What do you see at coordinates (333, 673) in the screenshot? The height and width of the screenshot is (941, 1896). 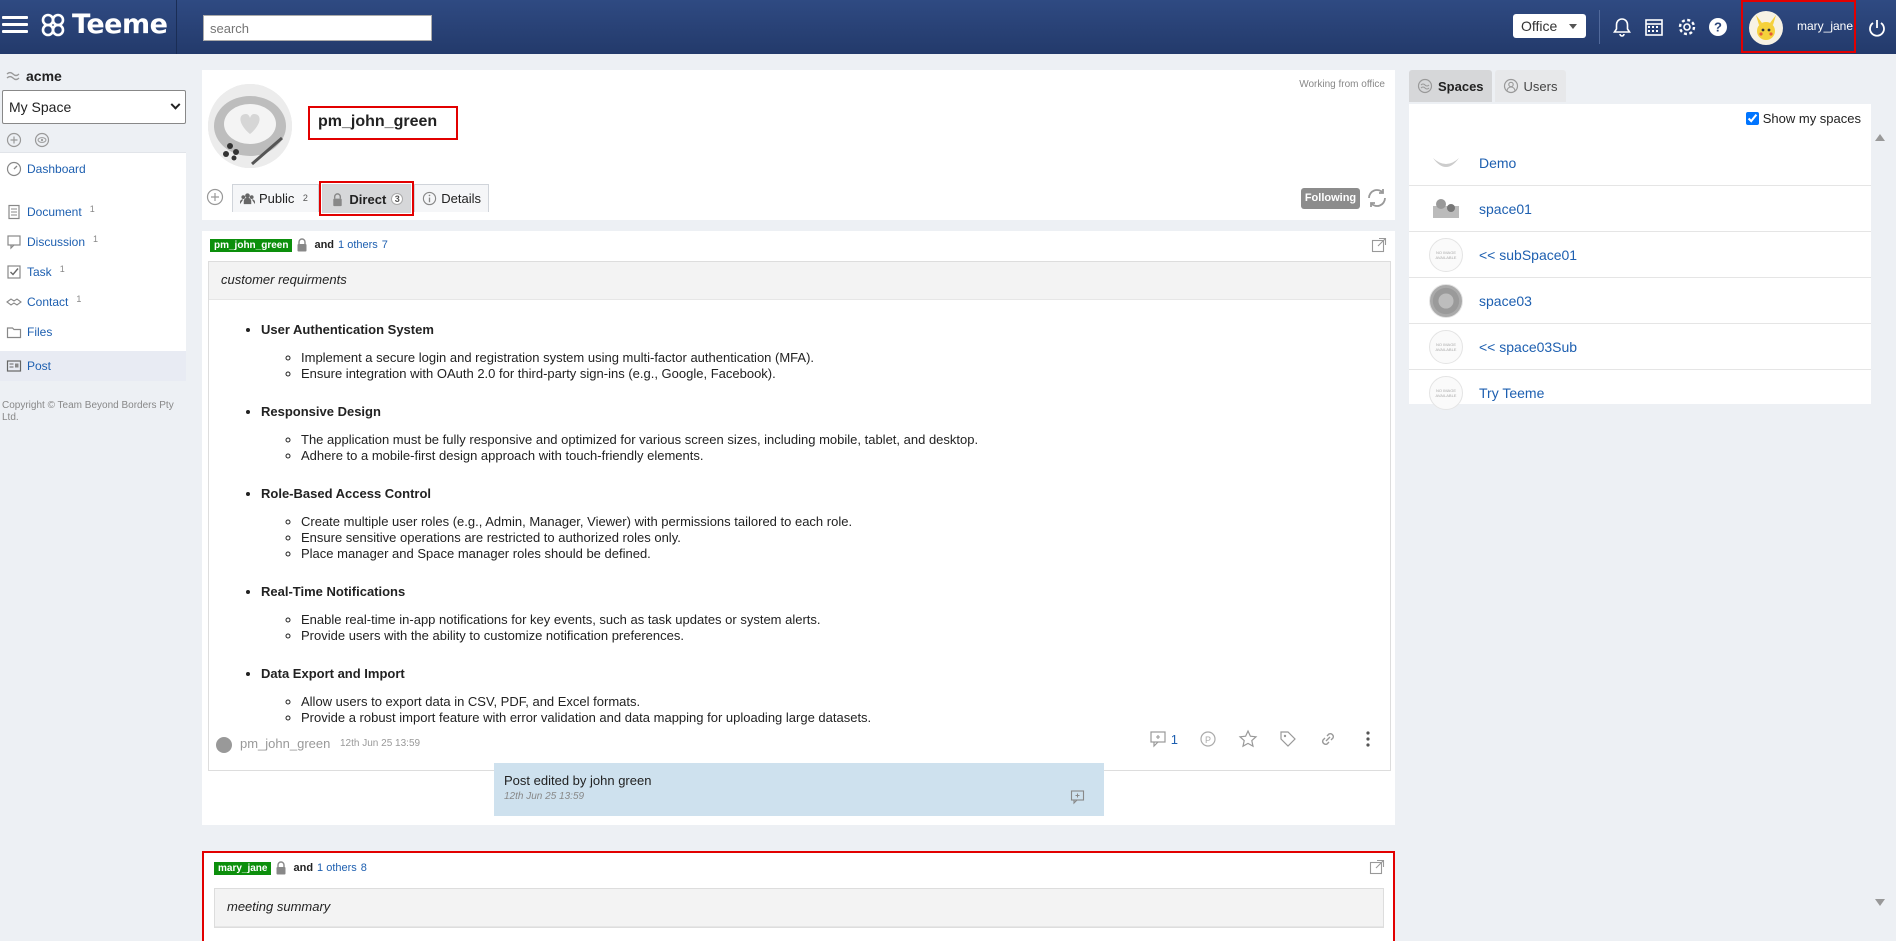 I see `section-title: Data Export and Import` at bounding box center [333, 673].